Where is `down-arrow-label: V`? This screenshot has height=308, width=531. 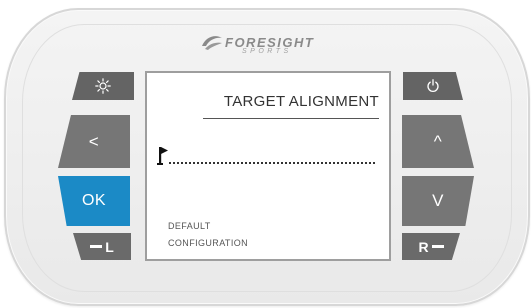 down-arrow-label: V is located at coordinates (438, 200).